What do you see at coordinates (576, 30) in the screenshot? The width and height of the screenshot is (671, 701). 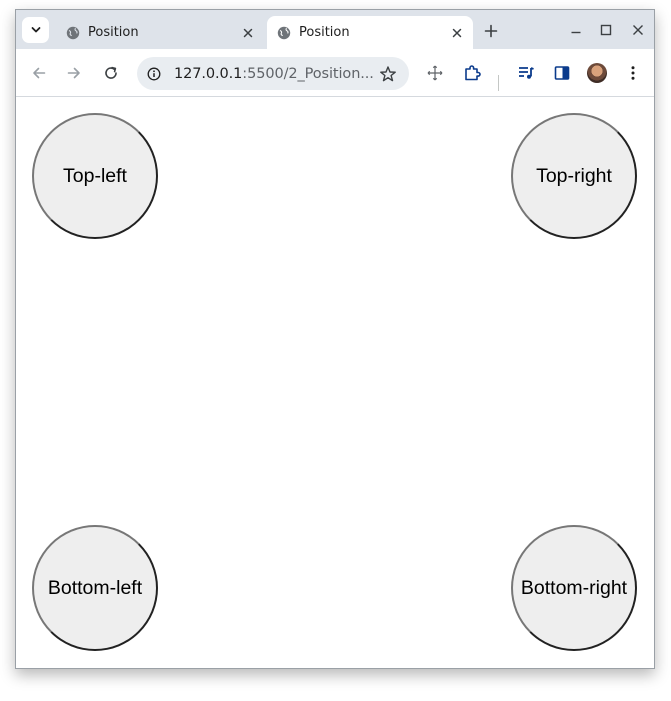 I see `minimize-icon` at bounding box center [576, 30].